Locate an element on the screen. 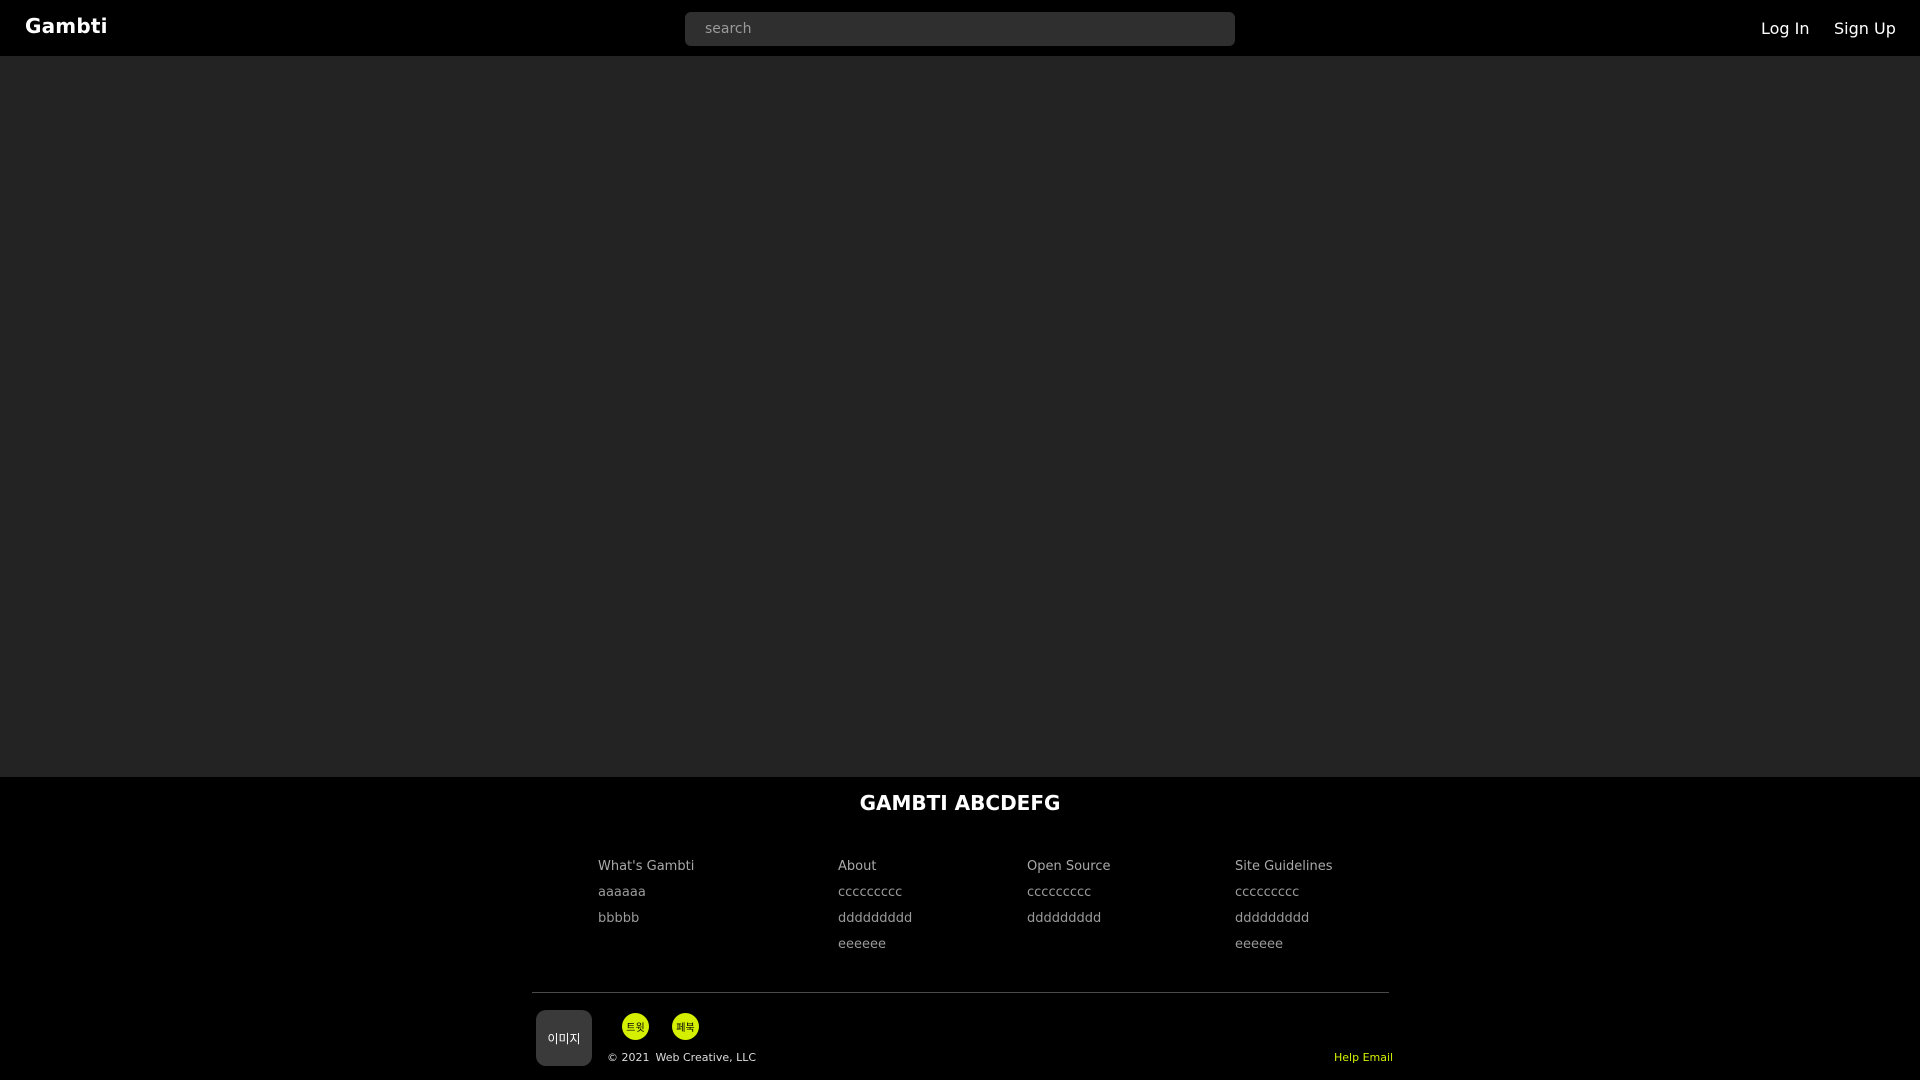 Image resolution: width=1920 pixels, height=1080 pixels. help-email-link: Help Email is located at coordinates (1363, 1057).